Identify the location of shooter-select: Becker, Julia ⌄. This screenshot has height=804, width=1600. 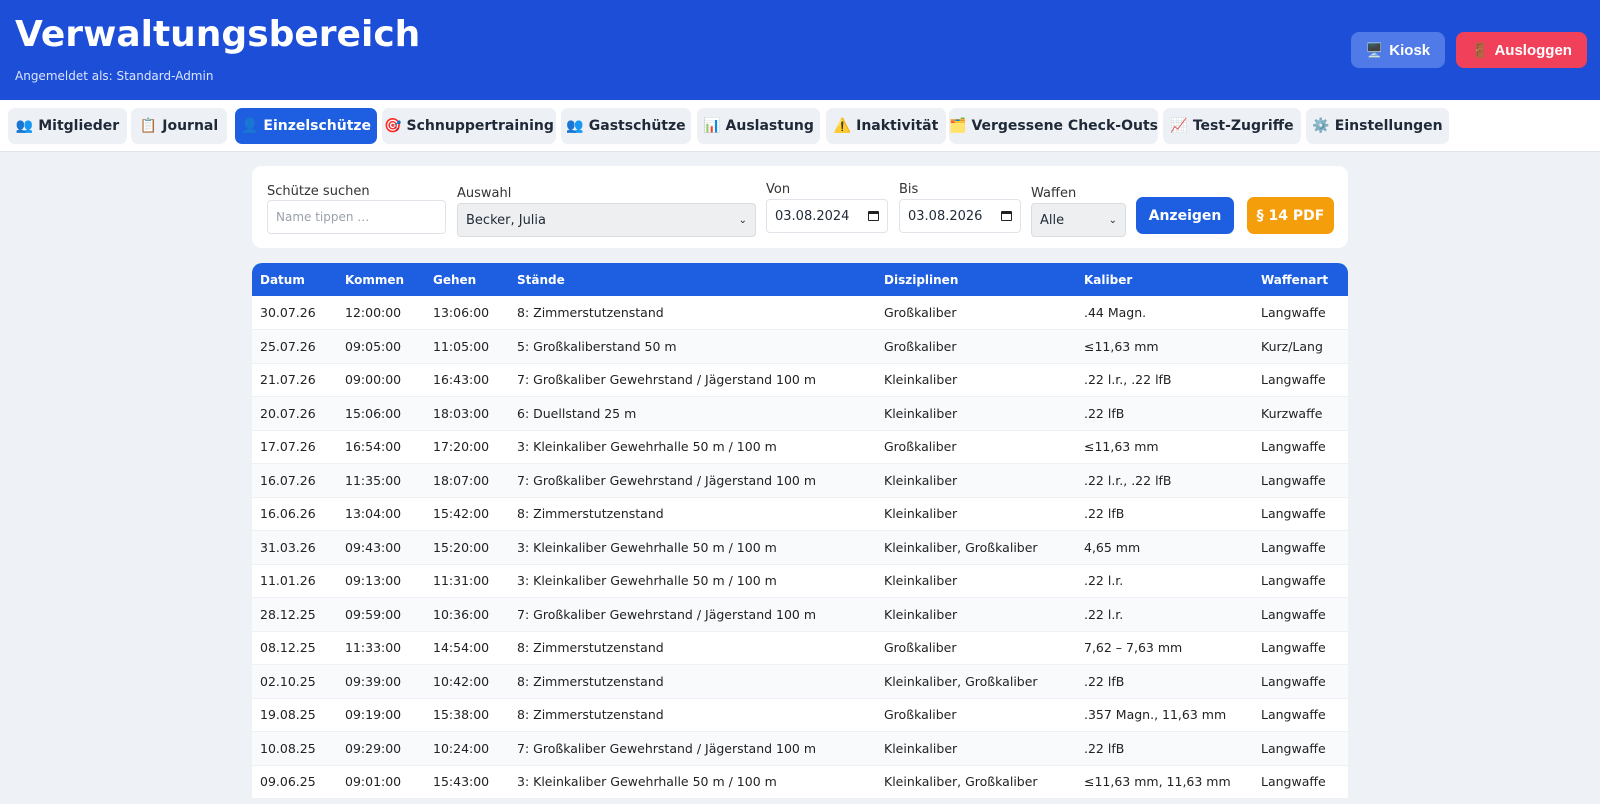
(606, 220).